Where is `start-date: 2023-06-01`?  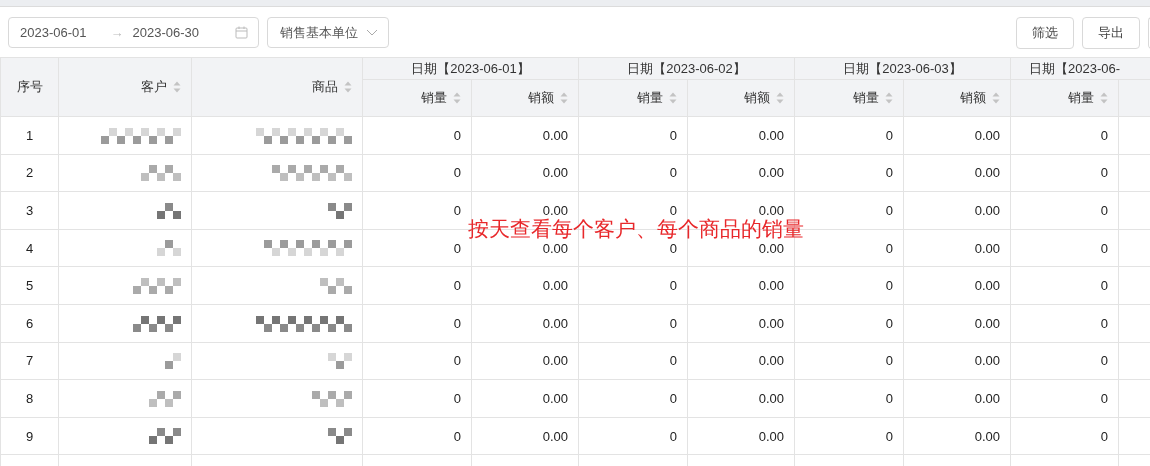
start-date: 2023-06-01 is located at coordinates (53, 32).